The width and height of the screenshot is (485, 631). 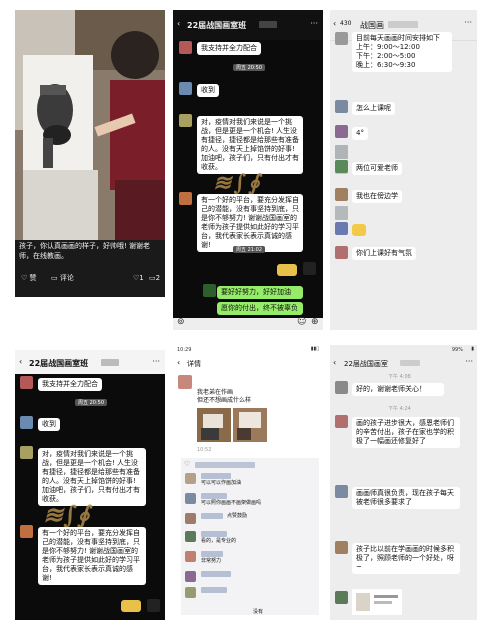 What do you see at coordinates (194, 364) in the screenshot?
I see `page-title: 详情` at bounding box center [194, 364].